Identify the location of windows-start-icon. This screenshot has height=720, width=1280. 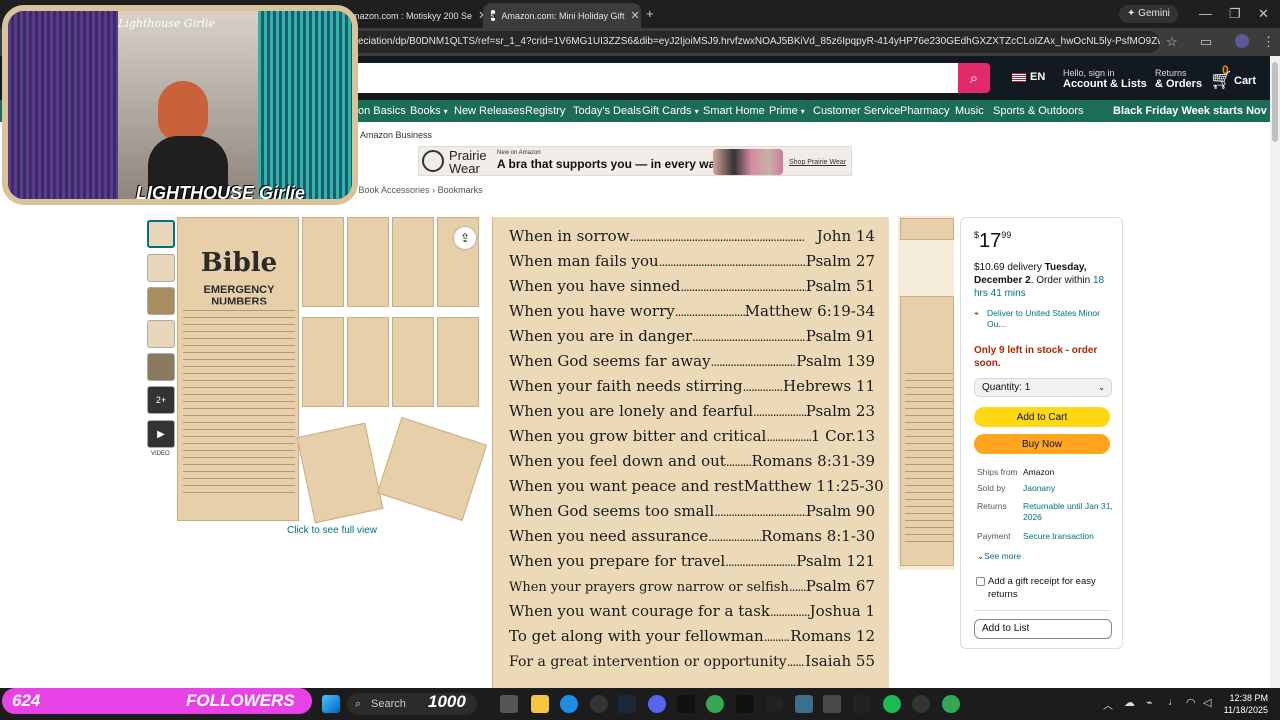
(331, 704).